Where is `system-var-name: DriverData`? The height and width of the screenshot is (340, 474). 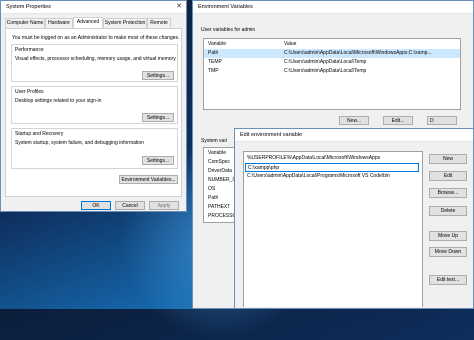
system-var-name: DriverData is located at coordinates (220, 171).